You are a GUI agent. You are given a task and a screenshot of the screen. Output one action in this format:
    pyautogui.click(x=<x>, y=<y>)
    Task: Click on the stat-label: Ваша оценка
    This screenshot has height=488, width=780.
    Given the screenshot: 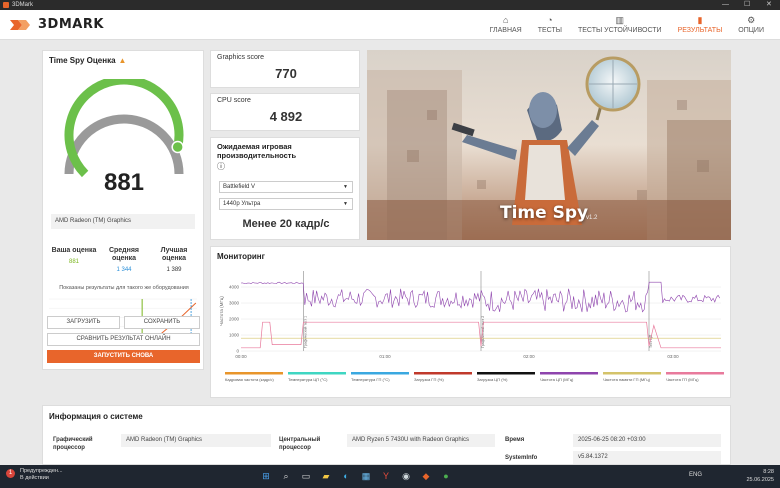 What is the action you would take?
    pyautogui.click(x=74, y=250)
    